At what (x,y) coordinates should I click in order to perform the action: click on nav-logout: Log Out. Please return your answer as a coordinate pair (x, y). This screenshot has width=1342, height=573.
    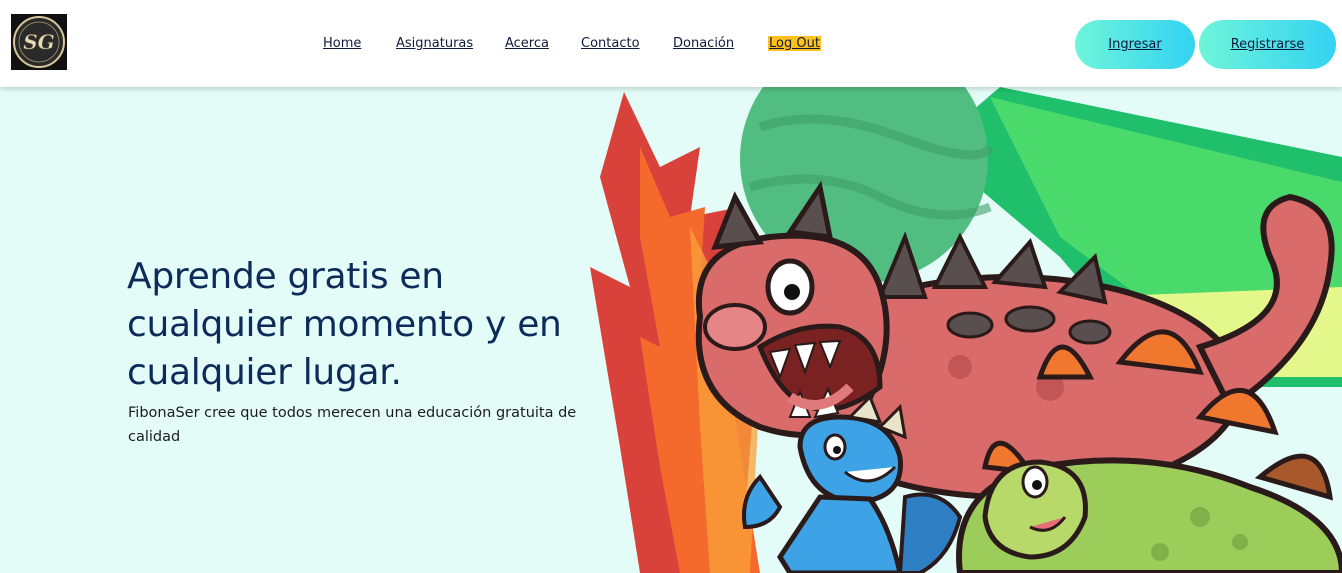
    Looking at the image, I should click on (794, 43).